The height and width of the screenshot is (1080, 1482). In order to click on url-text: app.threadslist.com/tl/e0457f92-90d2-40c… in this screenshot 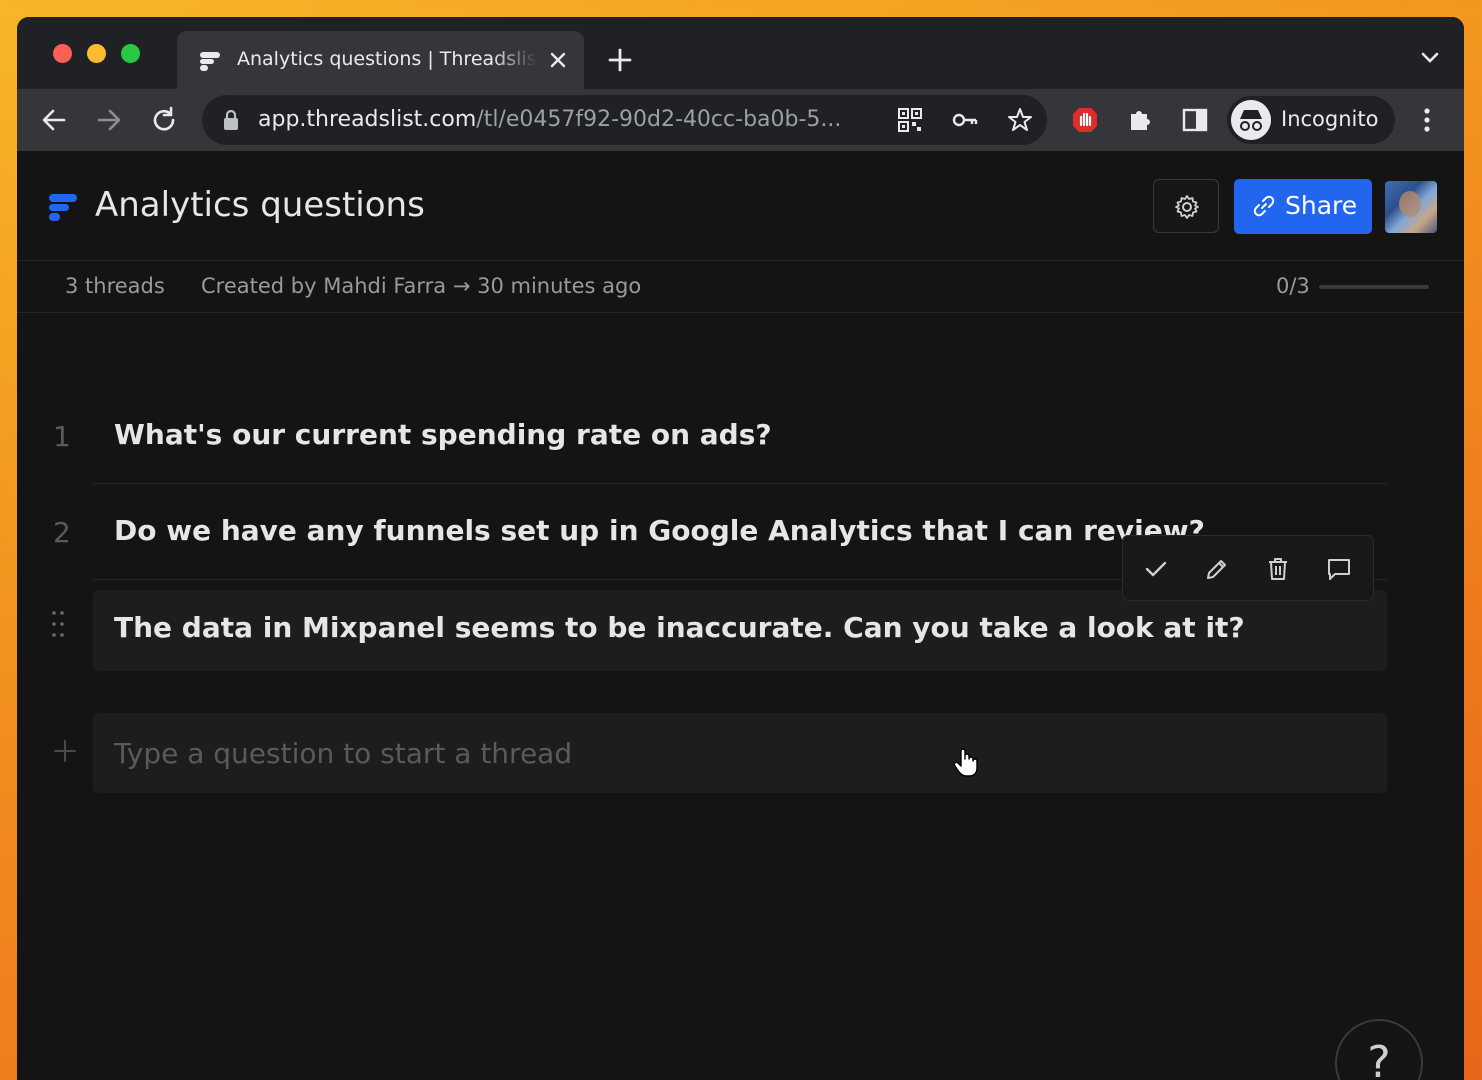, I will do `click(578, 121)`.